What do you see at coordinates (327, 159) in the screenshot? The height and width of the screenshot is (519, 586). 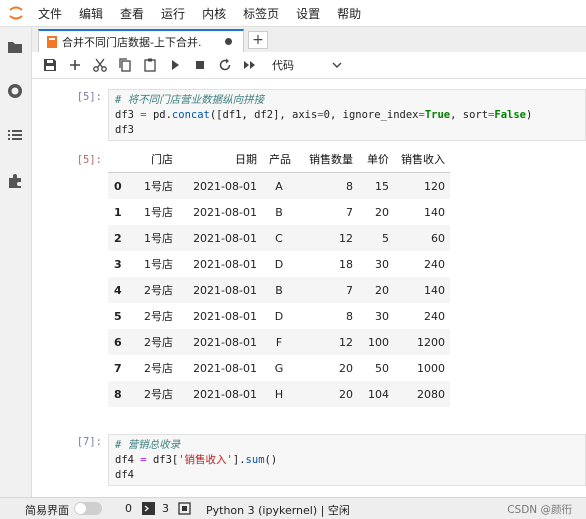 I see `table-header: 销售数量` at bounding box center [327, 159].